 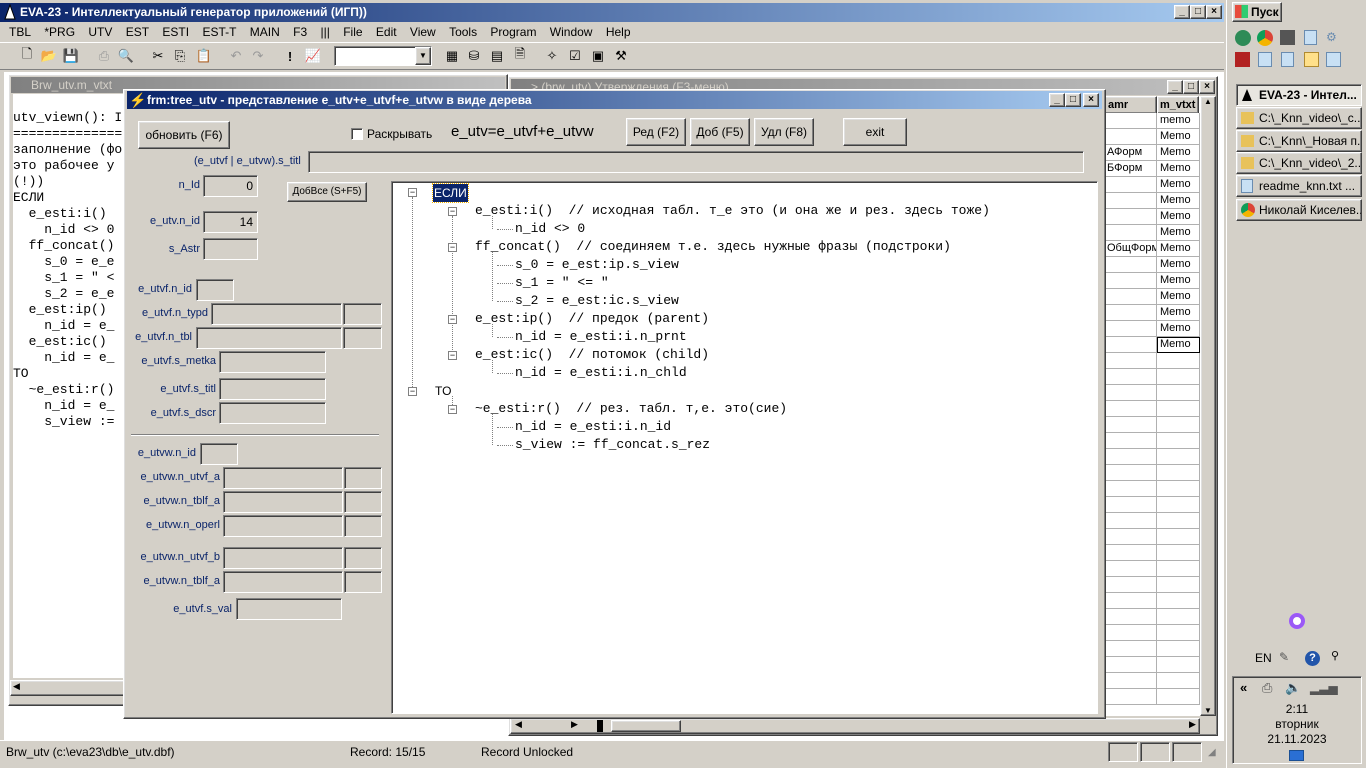 I want to click on tree-node: s_1 = " <= ", so click(x=562, y=283).